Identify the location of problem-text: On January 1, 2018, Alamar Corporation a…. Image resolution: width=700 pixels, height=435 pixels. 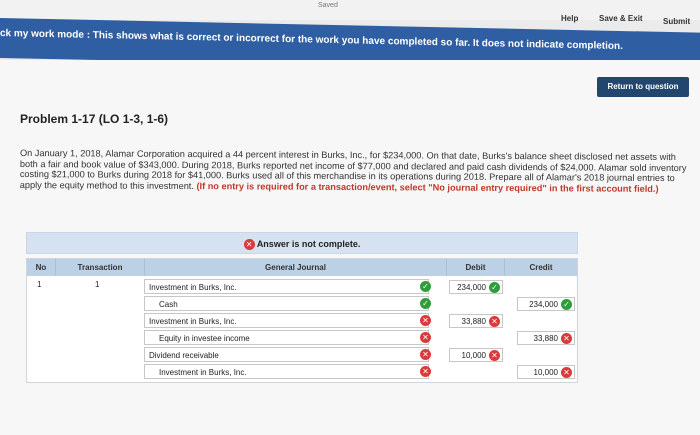
(357, 171).